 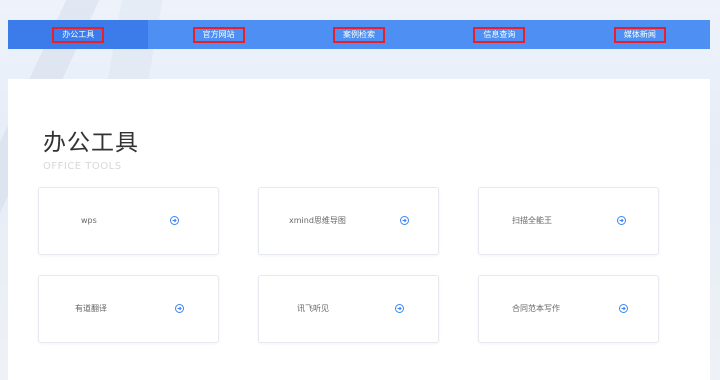 I want to click on tool-card-label: 扫描全能王, so click(x=532, y=220).